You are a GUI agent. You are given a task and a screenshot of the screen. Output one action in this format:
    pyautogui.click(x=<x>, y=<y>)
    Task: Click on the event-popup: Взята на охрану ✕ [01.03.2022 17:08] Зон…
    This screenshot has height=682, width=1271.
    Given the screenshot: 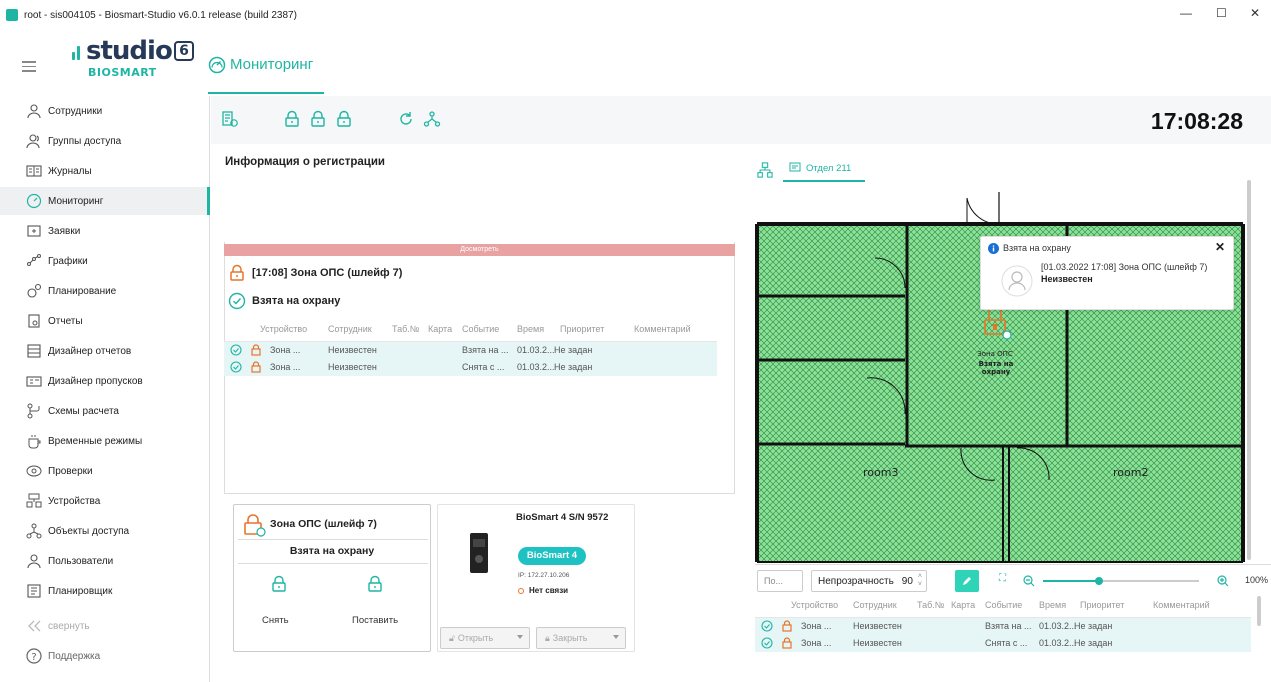 What is the action you would take?
    pyautogui.click(x=1107, y=273)
    